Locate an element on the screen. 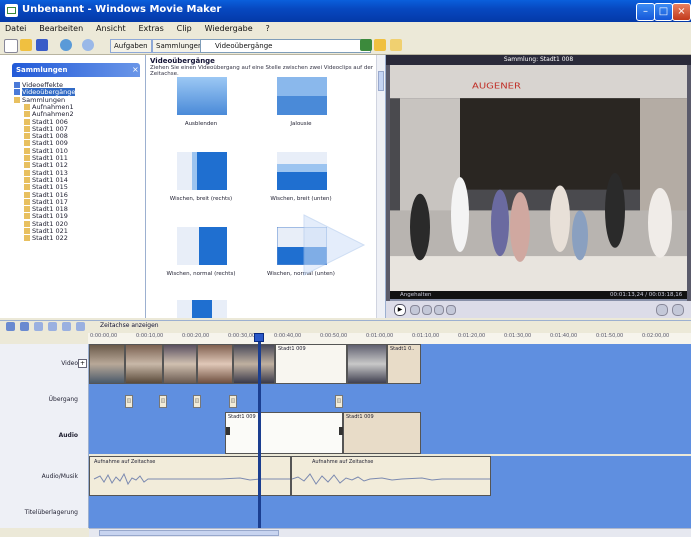  track-label-title-overlay: Titelüberlagerung is located at coordinates (51, 512).